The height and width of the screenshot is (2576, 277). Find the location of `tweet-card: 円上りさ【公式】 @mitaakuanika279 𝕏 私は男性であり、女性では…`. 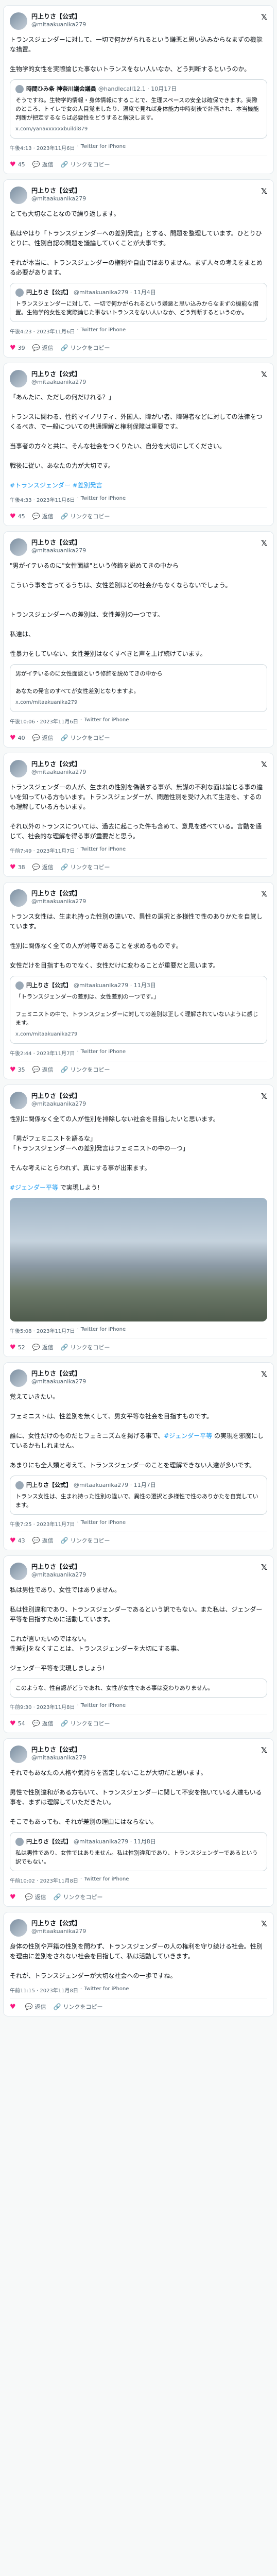

tweet-card: 円上りさ【公式】 @mitaakuanika279 𝕏 私は男性であり、女性では… is located at coordinates (138, 1644).